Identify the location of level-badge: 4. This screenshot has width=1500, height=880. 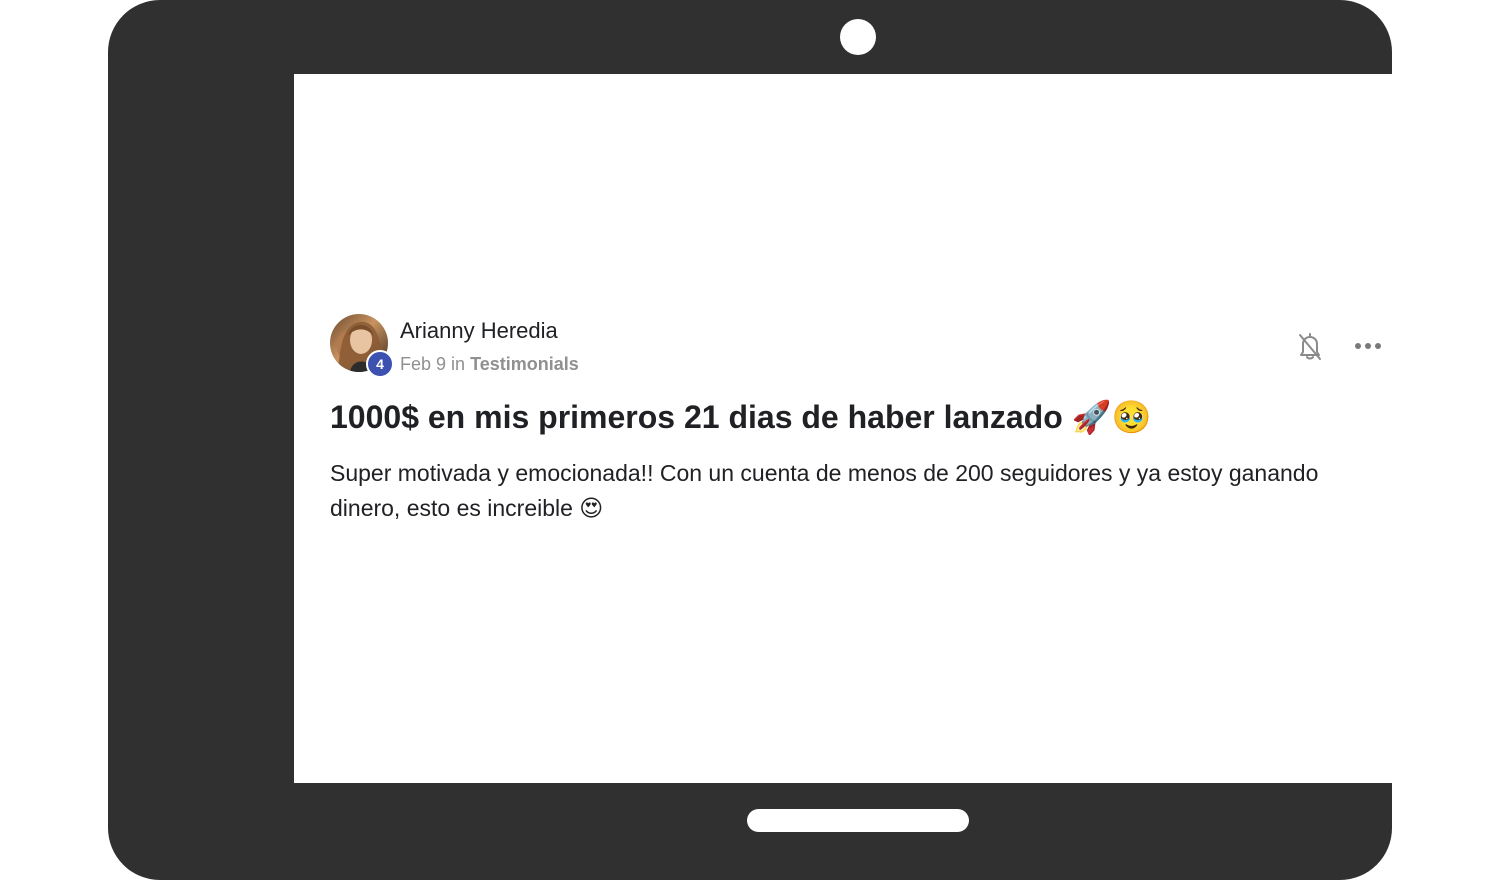
(380, 364).